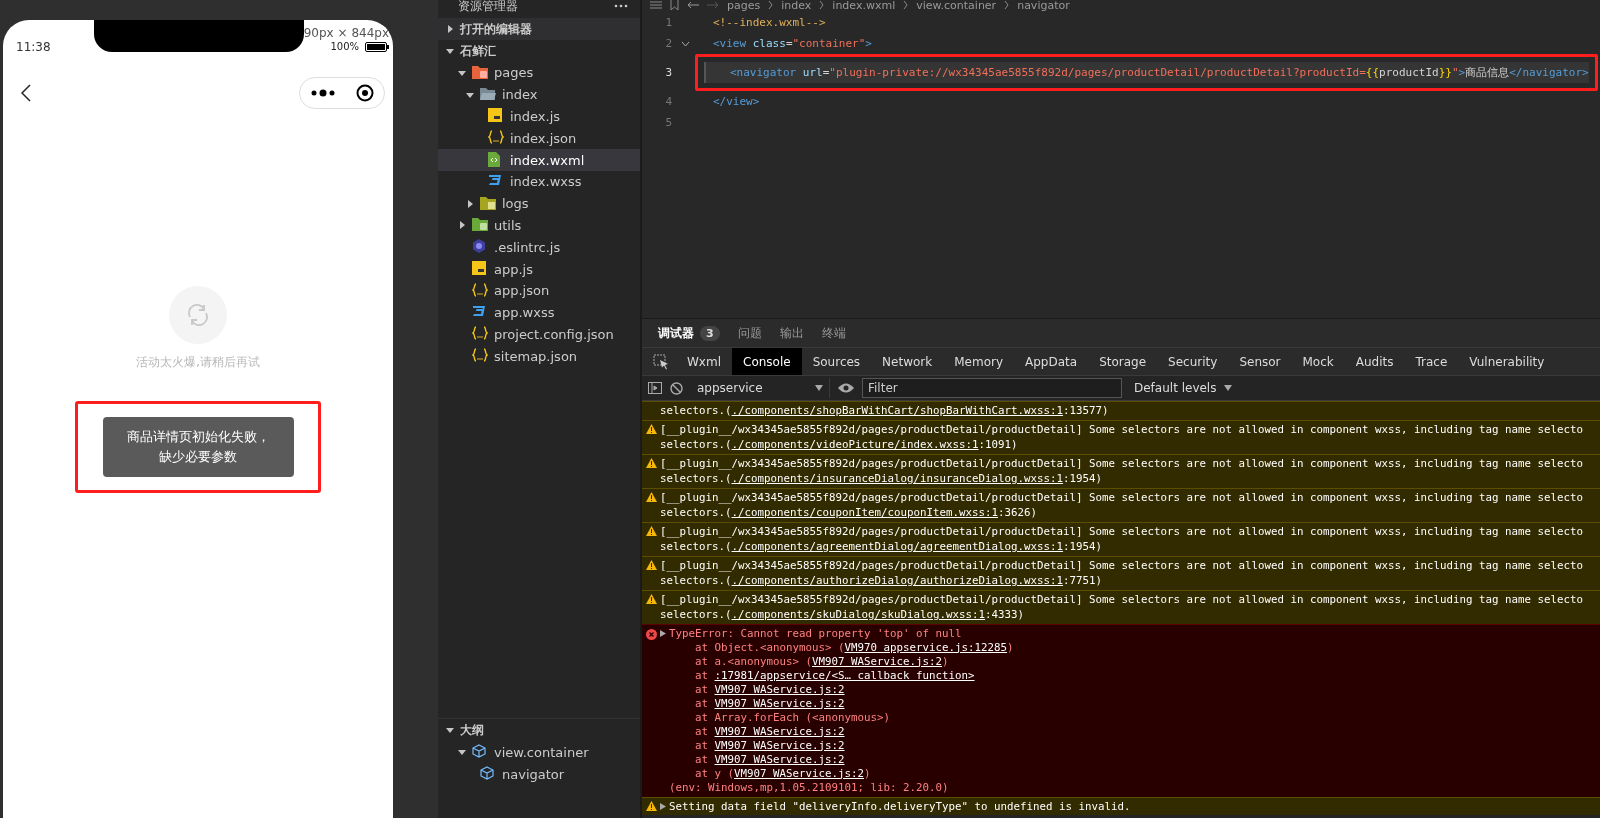 This screenshot has height=818, width=1600. What do you see at coordinates (539, 356) in the screenshot?
I see `tree-item: sitemap.json` at bounding box center [539, 356].